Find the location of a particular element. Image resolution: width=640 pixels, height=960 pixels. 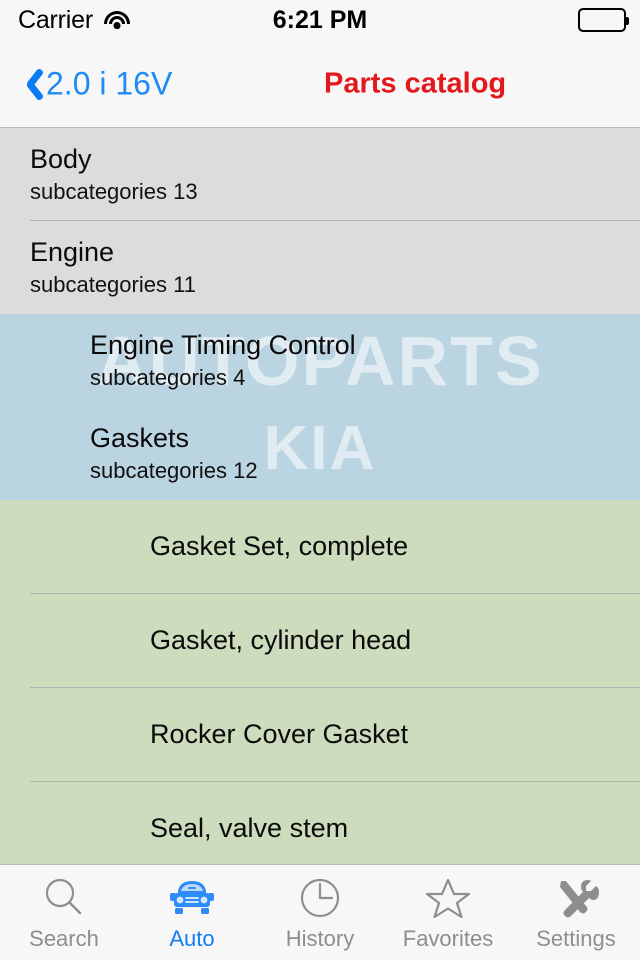

list-item: Body subcategories 13 is located at coordinates (320, 174).